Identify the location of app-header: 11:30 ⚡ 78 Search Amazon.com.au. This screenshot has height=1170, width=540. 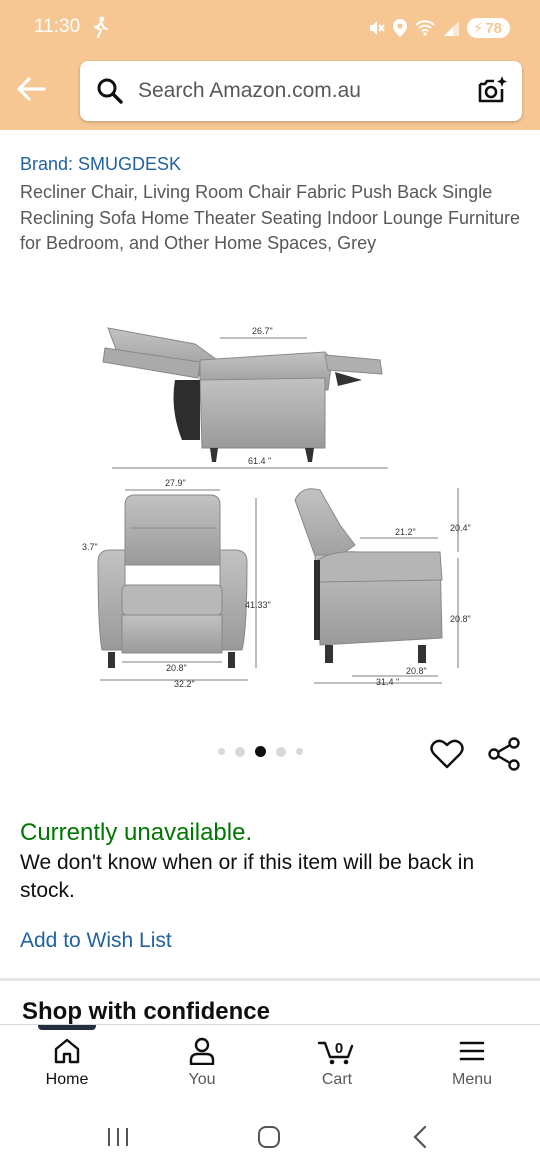
(270, 65).